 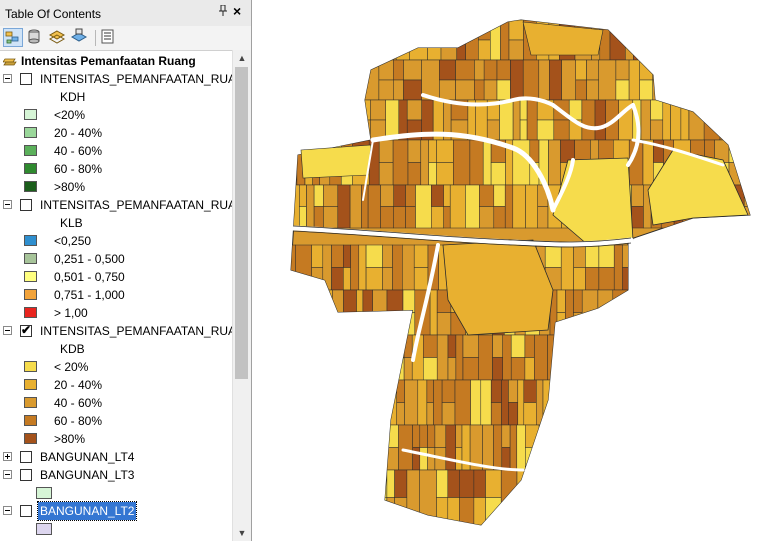 I want to click on toc-scrollbar: ▲ ▼, so click(x=241, y=295).